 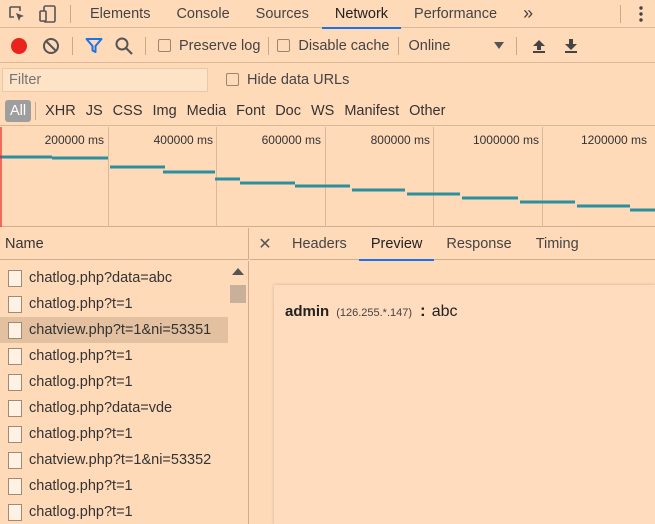 I want to click on tab-preview: Preview, so click(x=396, y=244).